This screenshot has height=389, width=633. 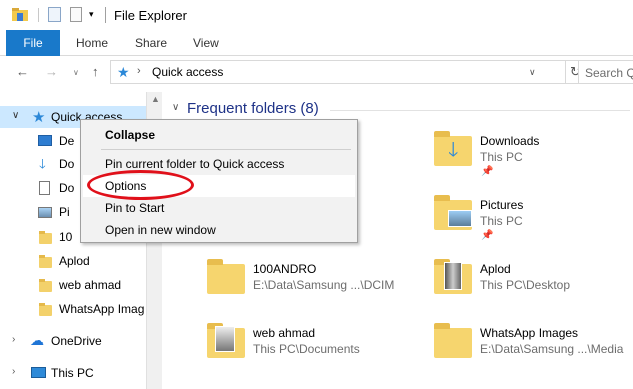 What do you see at coordinates (510, 141) in the screenshot?
I see `folder-name: Downloads` at bounding box center [510, 141].